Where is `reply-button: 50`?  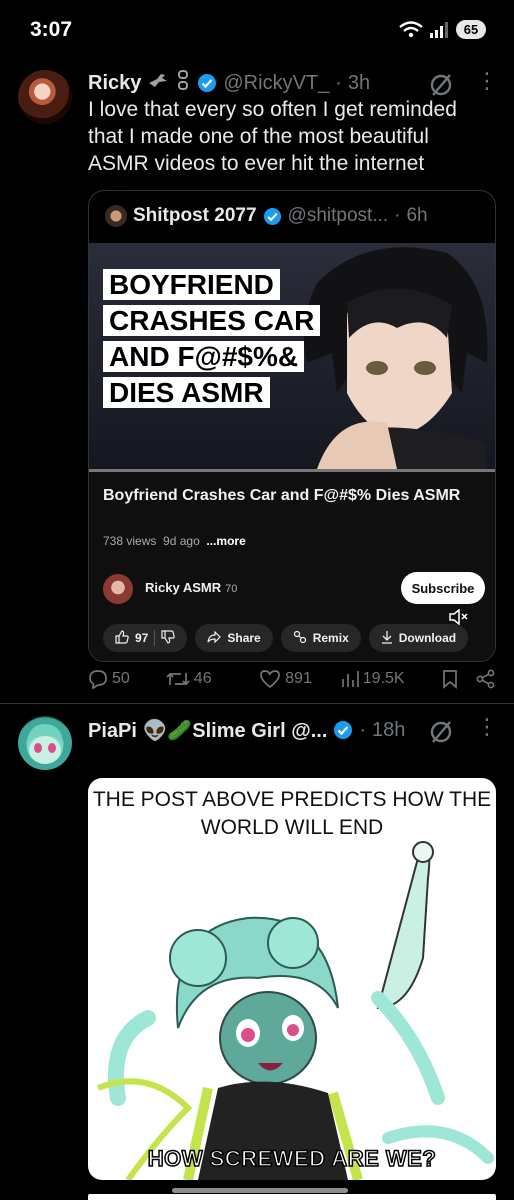
reply-button: 50 is located at coordinates (125, 679).